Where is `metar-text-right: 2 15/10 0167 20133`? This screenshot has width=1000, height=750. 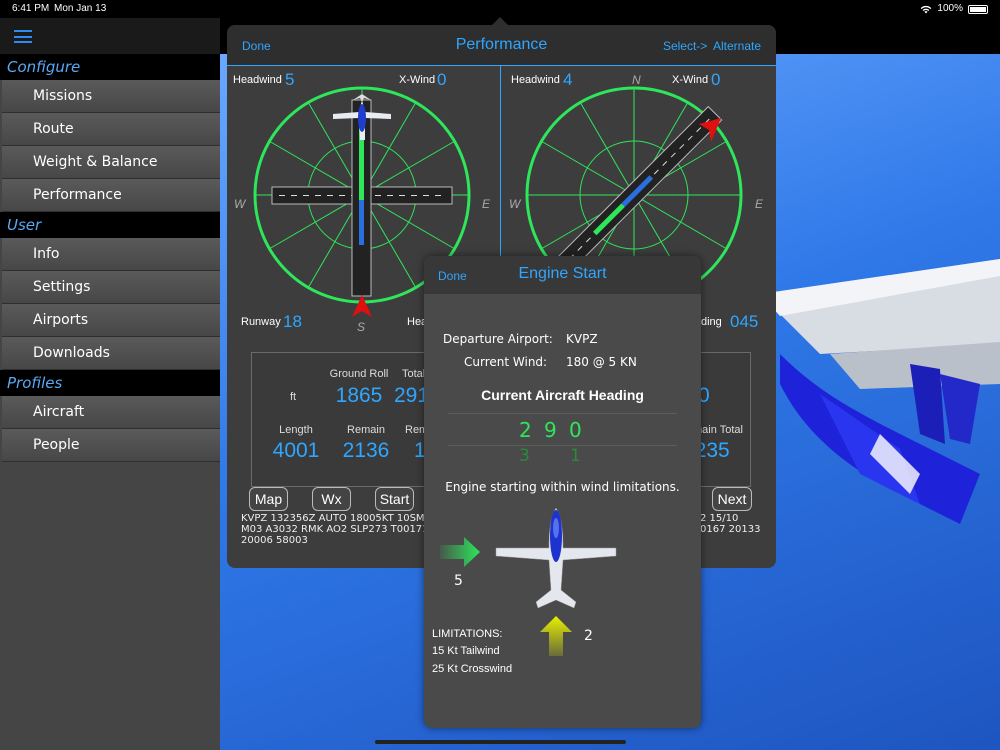 metar-text-right: 2 15/10 0167 20133 is located at coordinates (730, 524).